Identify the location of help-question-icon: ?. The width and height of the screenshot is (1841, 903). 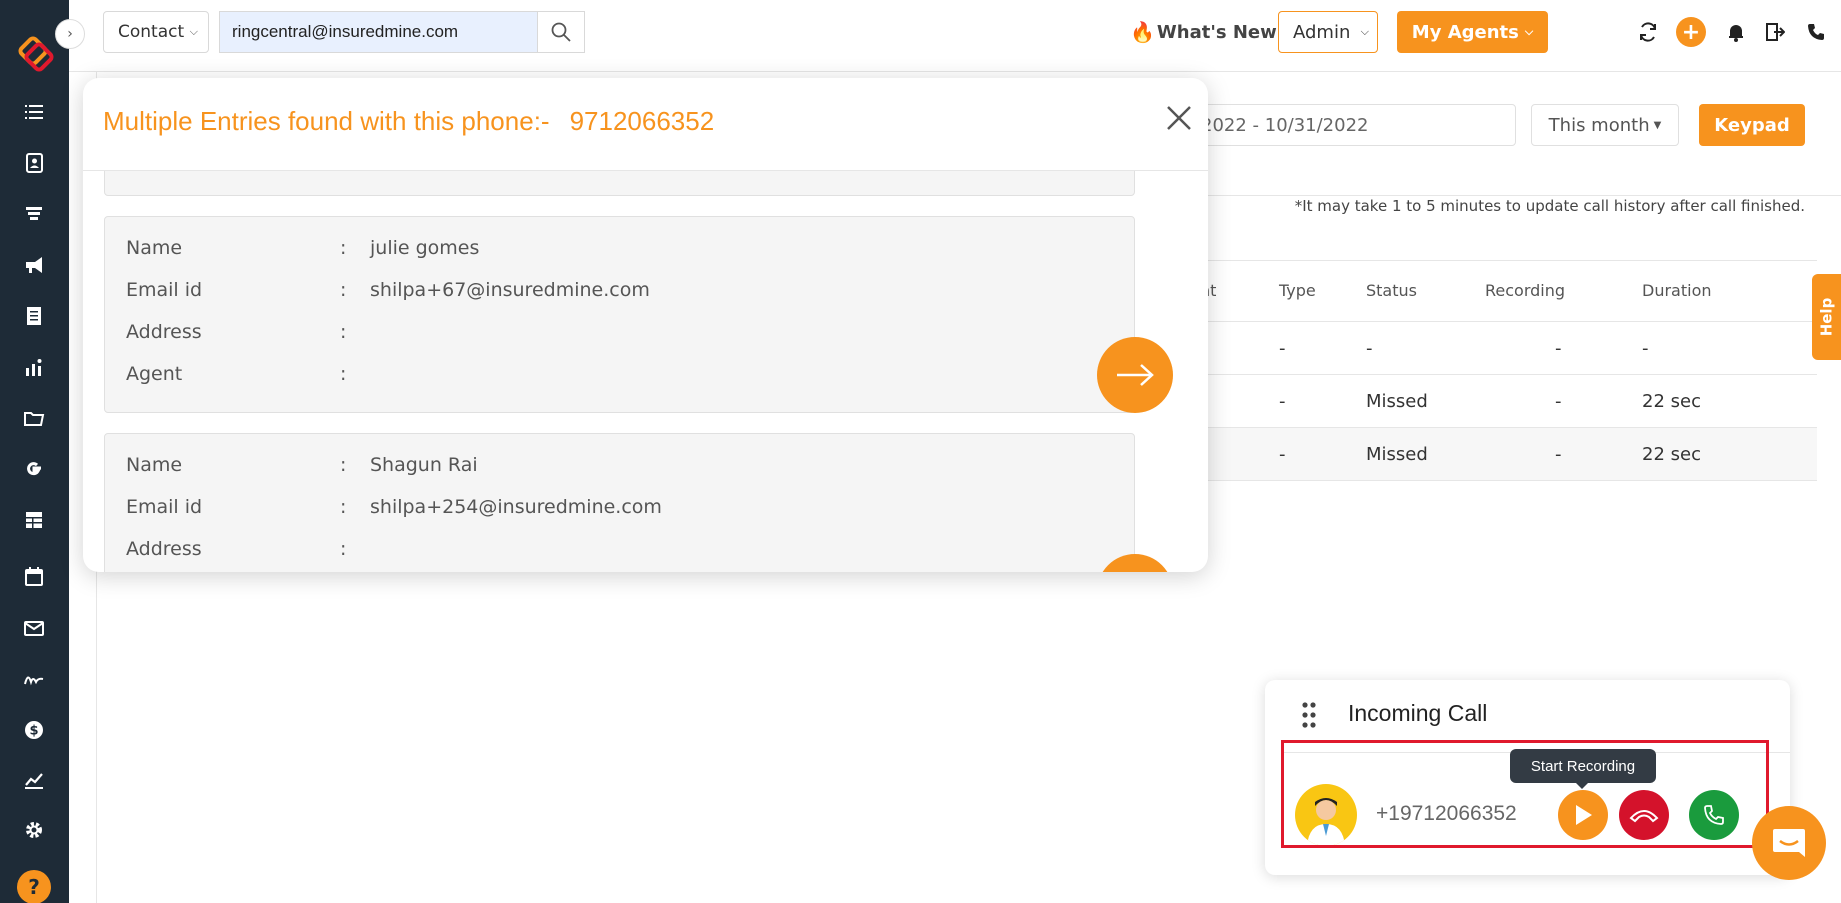
(34, 886).